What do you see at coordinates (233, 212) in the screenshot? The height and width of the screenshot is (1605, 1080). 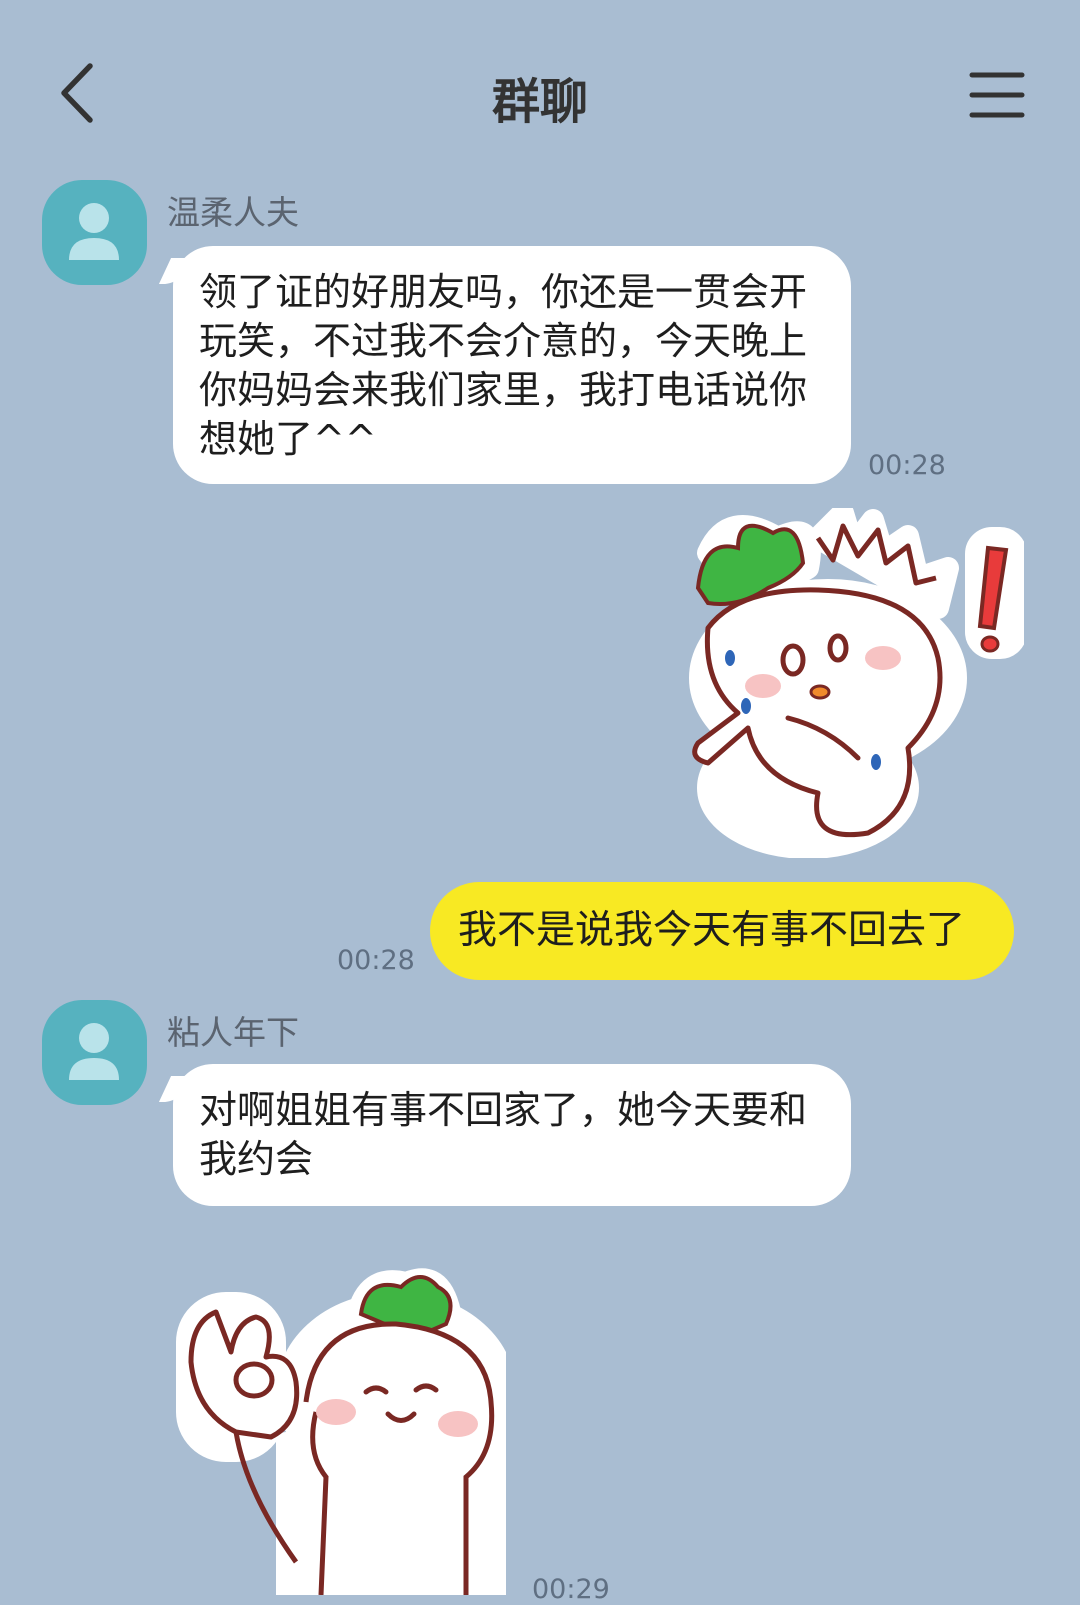 I see `sender-name: 温柔人夫` at bounding box center [233, 212].